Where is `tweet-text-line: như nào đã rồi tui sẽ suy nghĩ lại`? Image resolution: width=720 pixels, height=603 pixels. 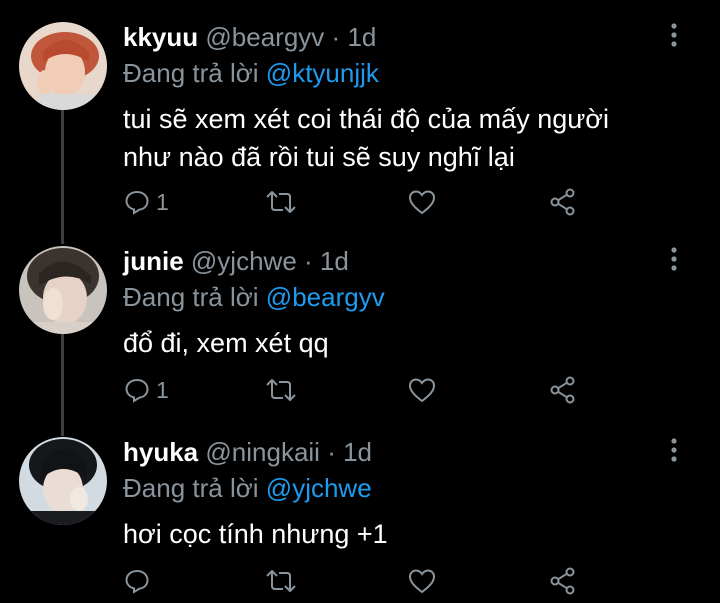 tweet-text-line: như nào đã rồi tui sẽ suy nghĩ lại is located at coordinates (319, 157).